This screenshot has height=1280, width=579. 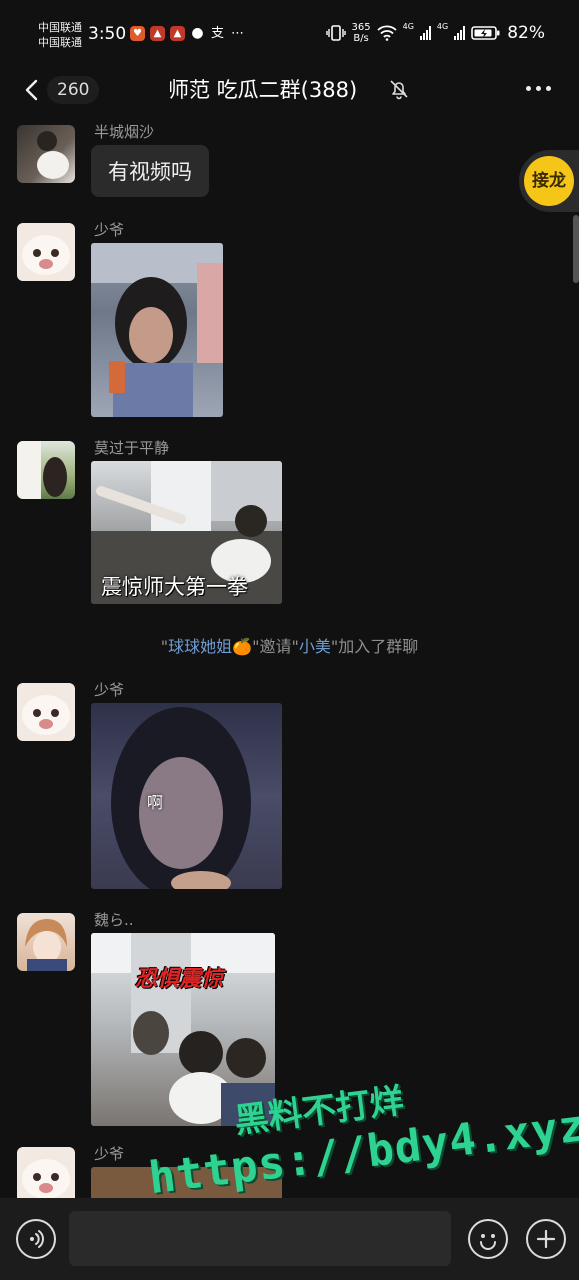 I want to click on battery-icon, so click(x=485, y=33).